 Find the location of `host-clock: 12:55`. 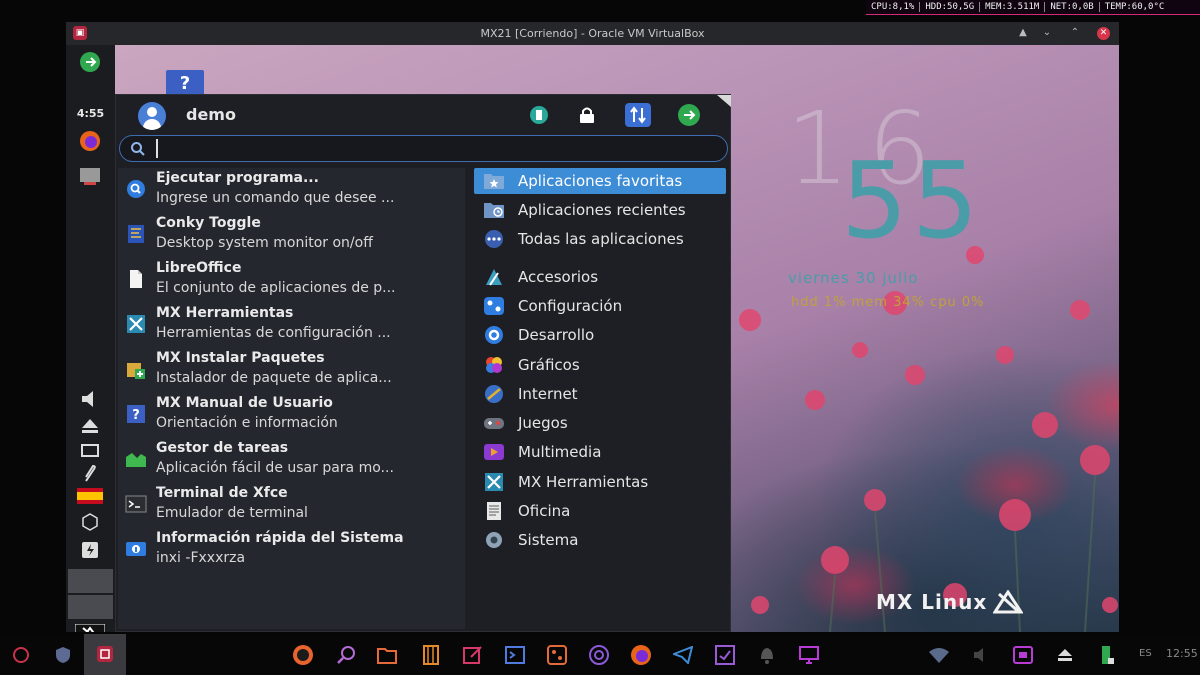

host-clock: 12:55 is located at coordinates (1182, 653).